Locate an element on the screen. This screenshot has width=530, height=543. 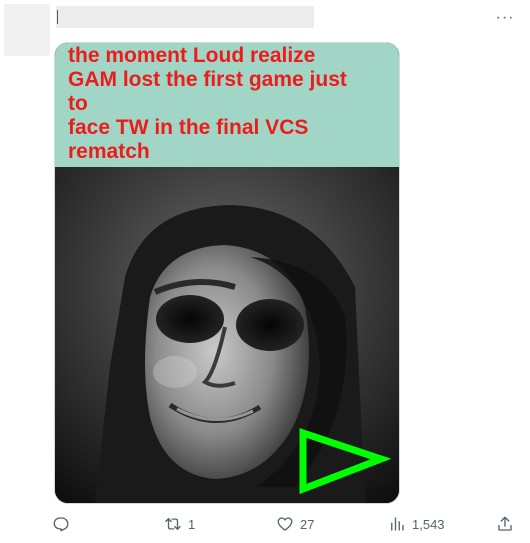
reply-icon is located at coordinates (61, 524).